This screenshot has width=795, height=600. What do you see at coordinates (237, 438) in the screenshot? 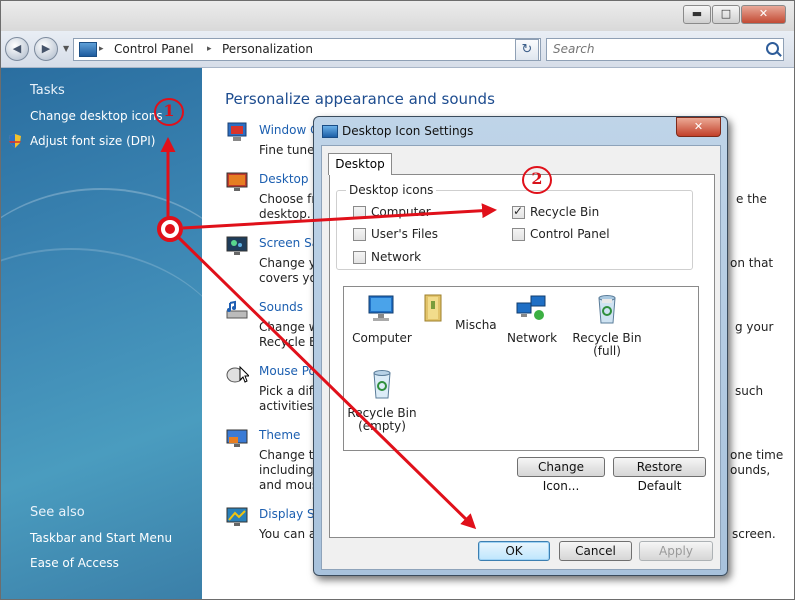
I see `theme-icon` at bounding box center [237, 438].